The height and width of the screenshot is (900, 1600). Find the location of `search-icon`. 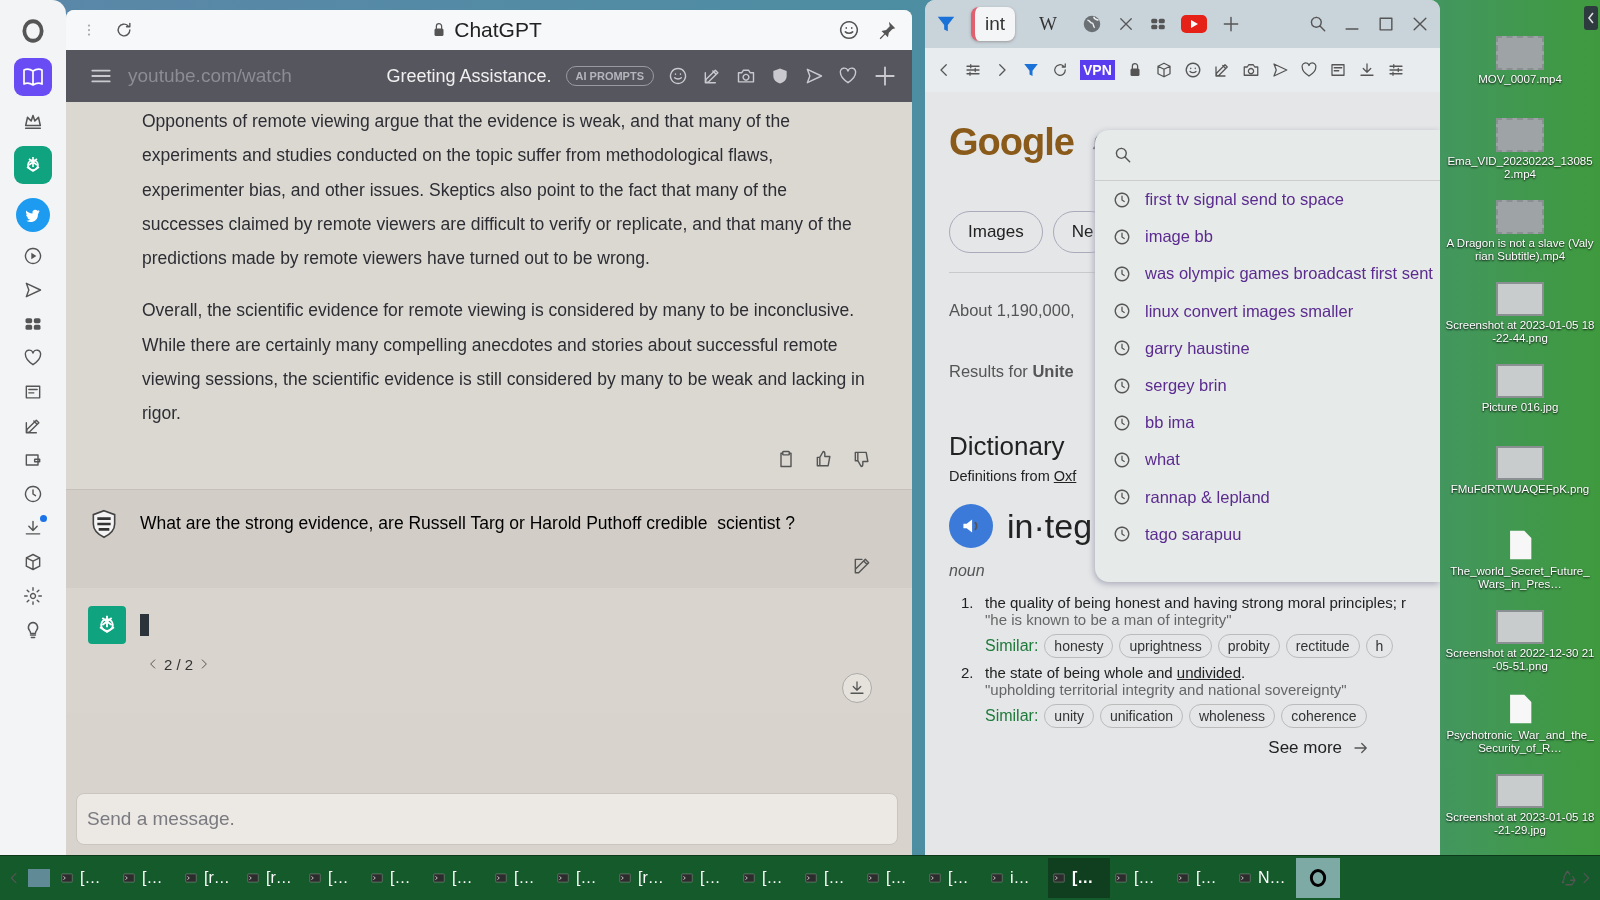

search-icon is located at coordinates (1318, 24).